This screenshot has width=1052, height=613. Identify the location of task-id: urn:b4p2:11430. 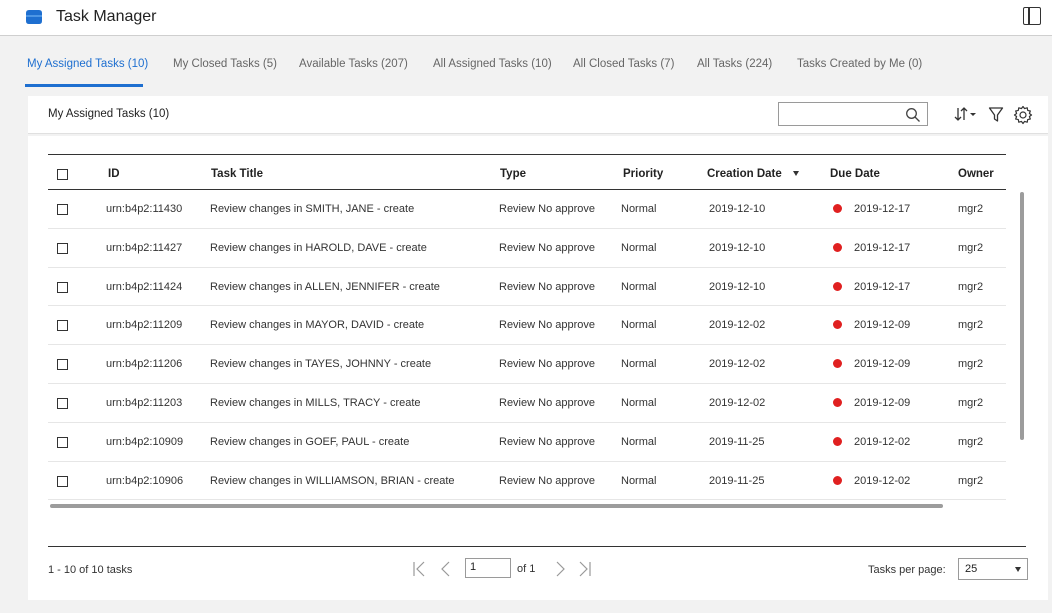
(144, 209).